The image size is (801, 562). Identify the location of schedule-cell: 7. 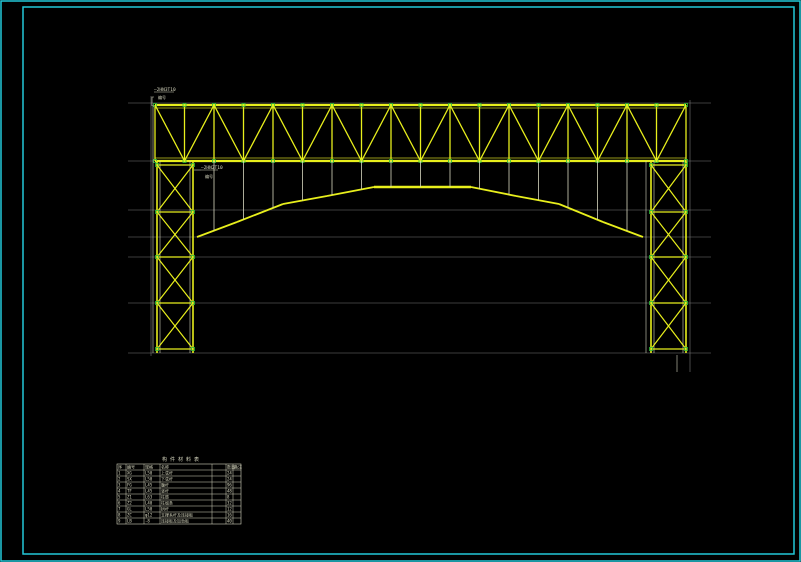
(119, 509).